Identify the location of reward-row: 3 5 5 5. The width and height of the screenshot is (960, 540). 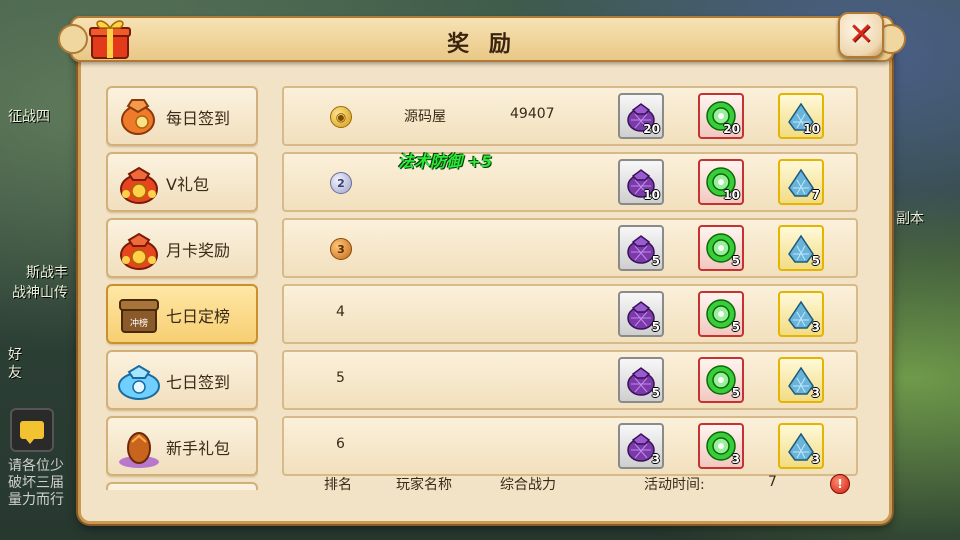
(570, 248).